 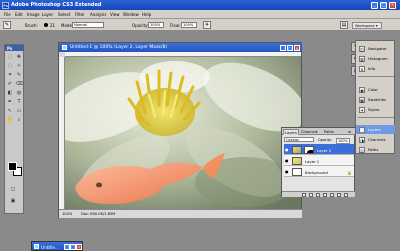 I want to click on eraser-tool-icon: ⌫, so click(x=19, y=84).